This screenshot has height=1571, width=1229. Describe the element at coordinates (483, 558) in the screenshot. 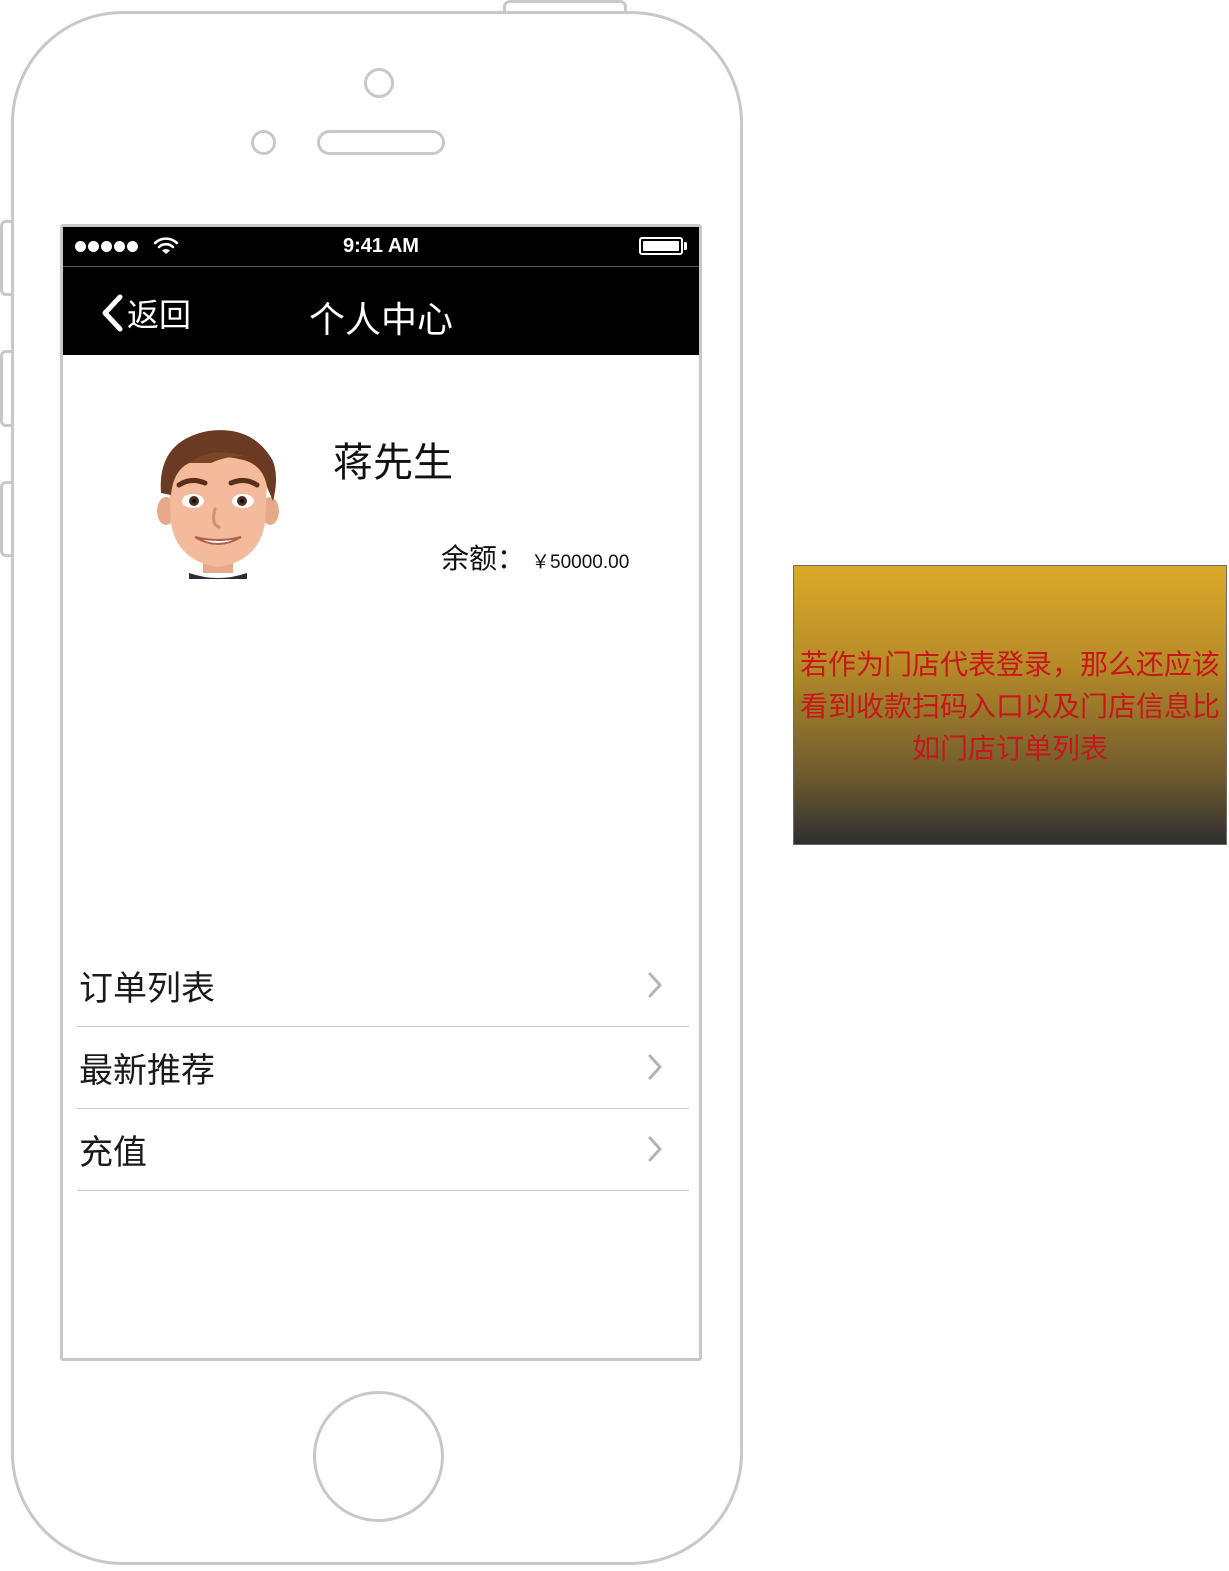

I see `balance-label: 余额：` at that location.